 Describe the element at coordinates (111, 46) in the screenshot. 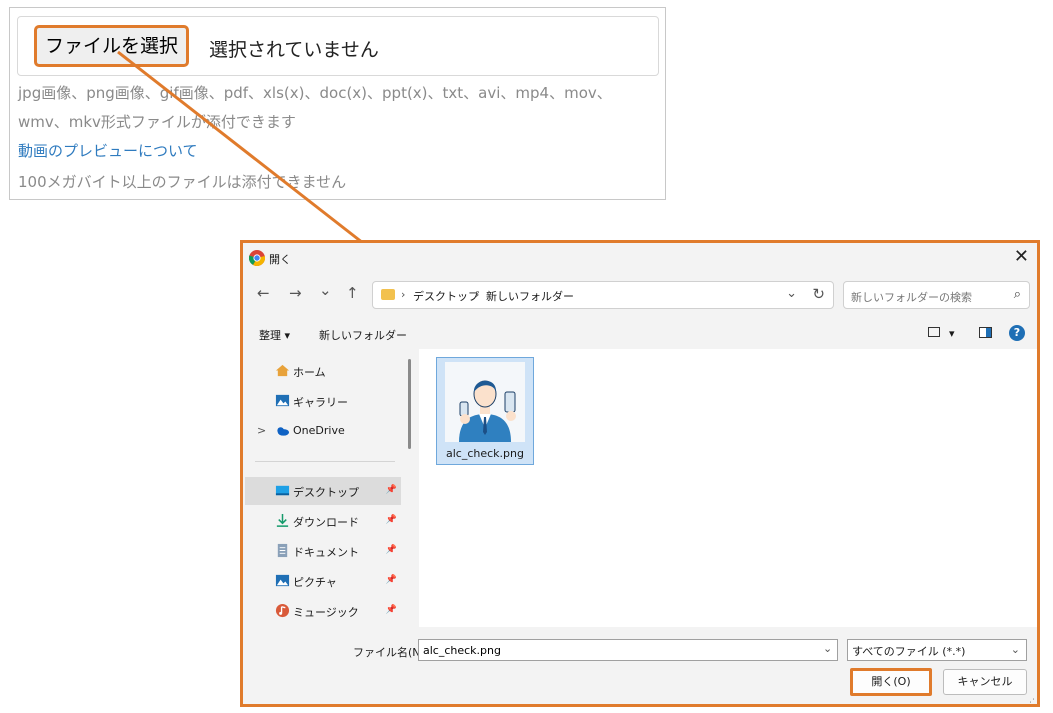

I see `choose-file-button: ファイルを選択` at that location.